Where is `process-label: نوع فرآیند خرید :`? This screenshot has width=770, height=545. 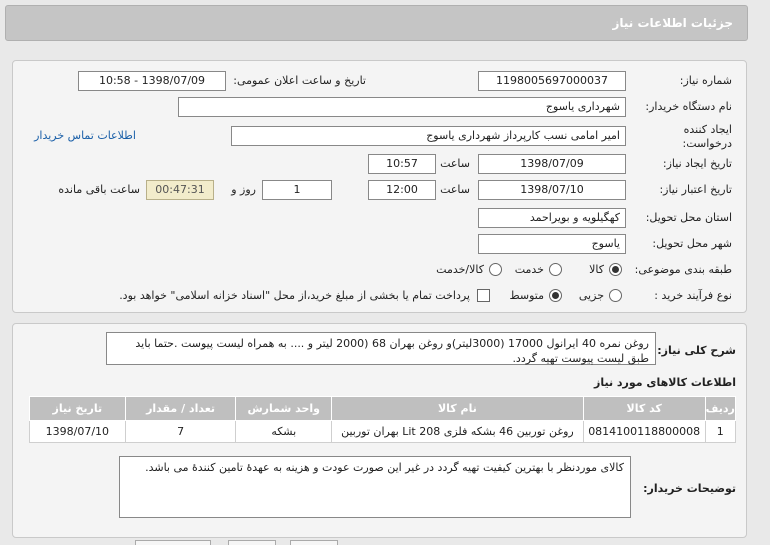 process-label: نوع فرآیند خرید : is located at coordinates (693, 295).